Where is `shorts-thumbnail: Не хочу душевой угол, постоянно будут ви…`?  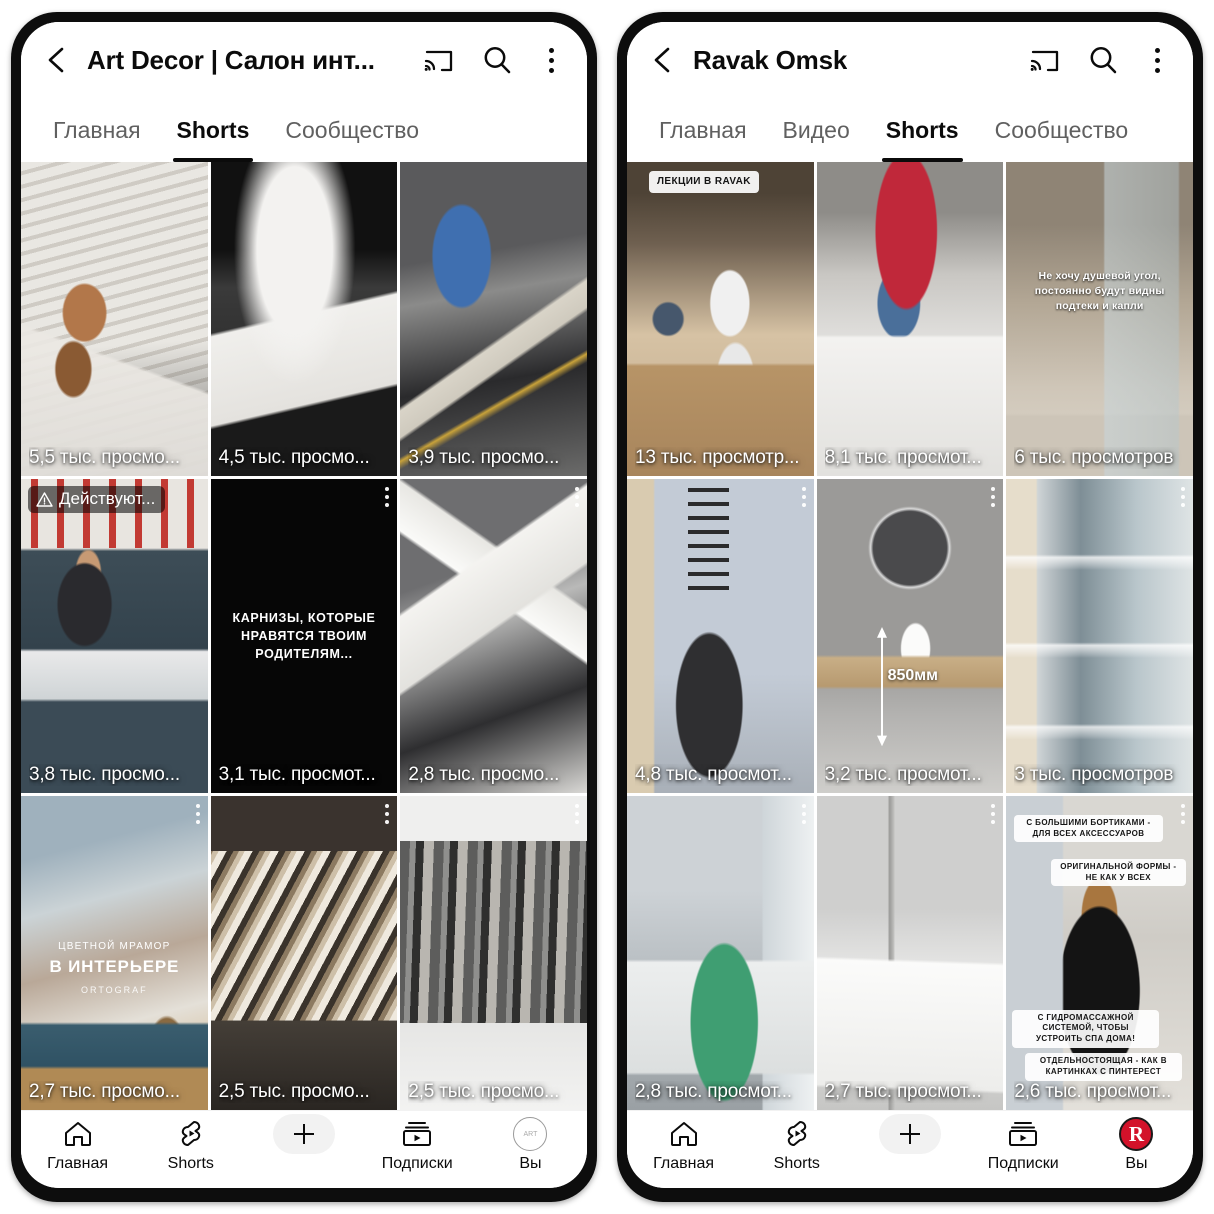 shorts-thumbnail: Не хочу душевой угол, постоянно будут ви… is located at coordinates (1099, 319).